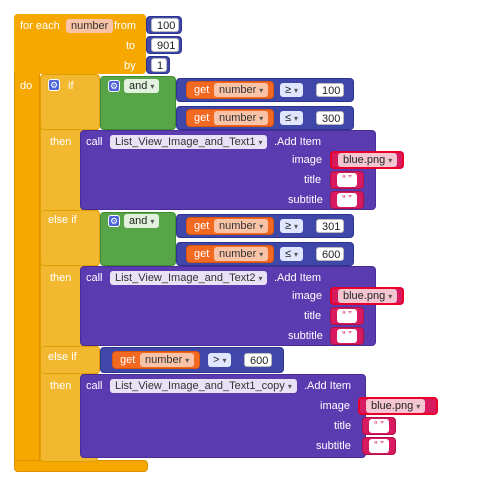  What do you see at coordinates (330, 226) in the screenshot?
I see `compare-number-field: 301` at bounding box center [330, 226].